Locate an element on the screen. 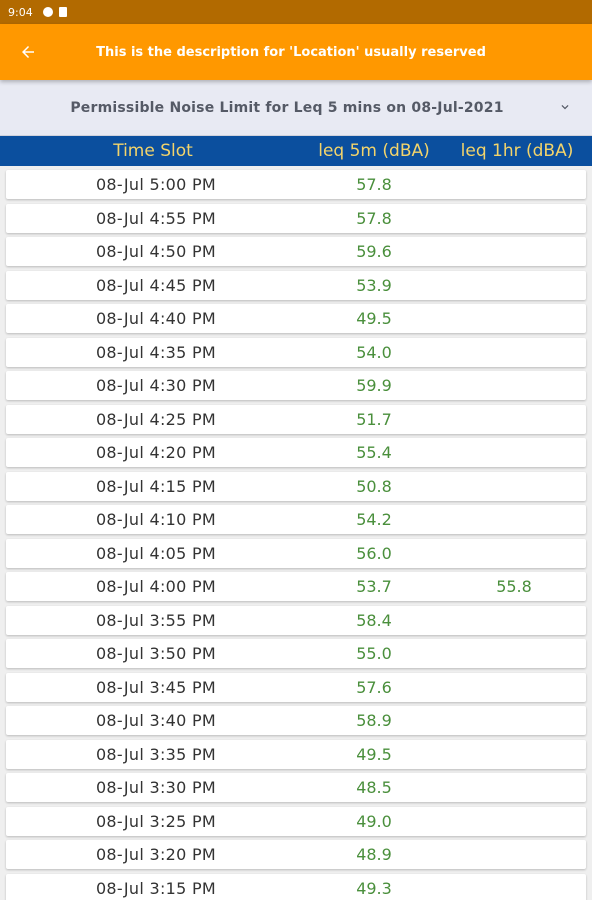 This screenshot has height=900, width=592. leq-5m-cell: 58.4 is located at coordinates (374, 620).